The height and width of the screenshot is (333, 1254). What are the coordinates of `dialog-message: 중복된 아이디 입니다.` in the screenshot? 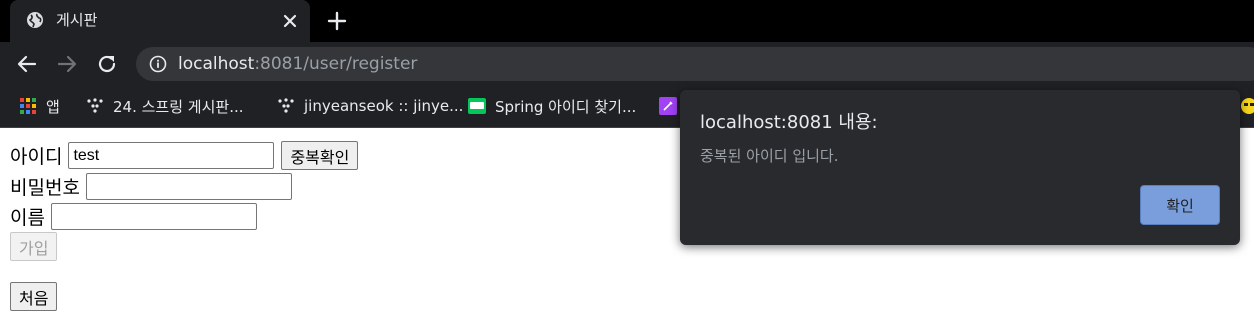 It's located at (769, 156).